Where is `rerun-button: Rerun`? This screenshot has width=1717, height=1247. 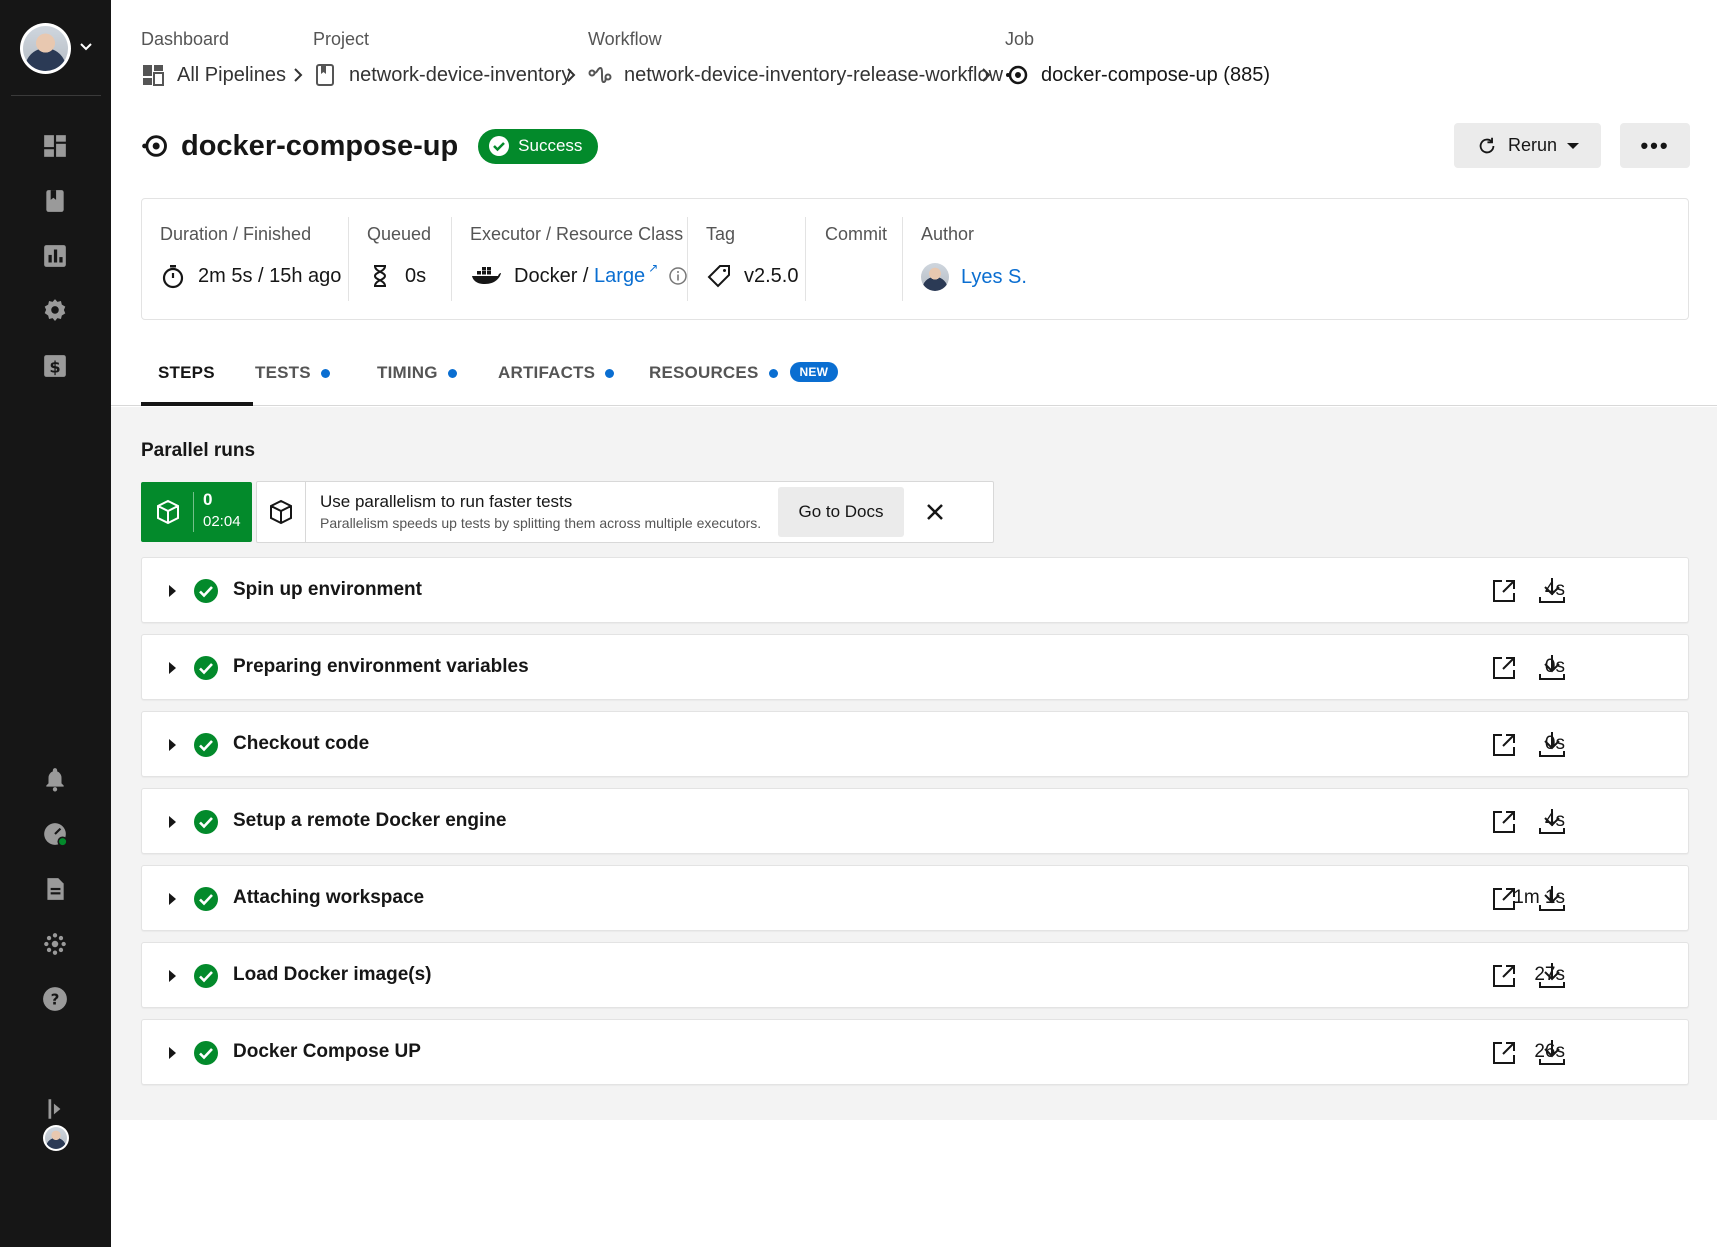
rerun-button: Rerun is located at coordinates (1527, 145).